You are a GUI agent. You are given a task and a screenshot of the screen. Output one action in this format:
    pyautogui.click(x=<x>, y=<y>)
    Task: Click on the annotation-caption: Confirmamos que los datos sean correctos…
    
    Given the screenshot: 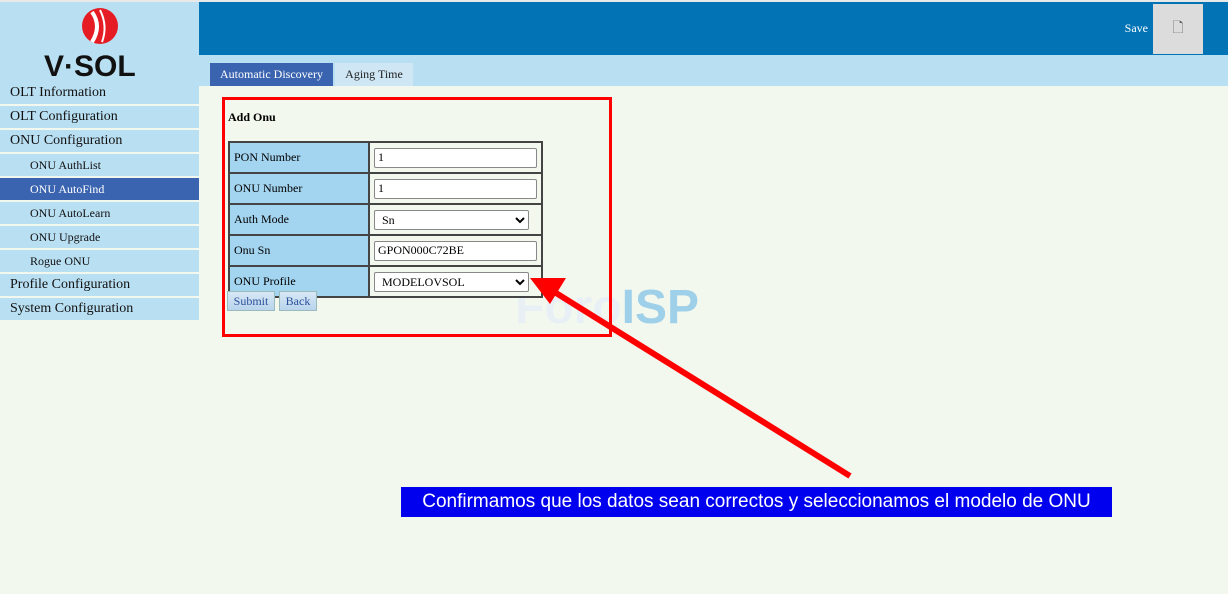 What is the action you would take?
    pyautogui.click(x=756, y=502)
    